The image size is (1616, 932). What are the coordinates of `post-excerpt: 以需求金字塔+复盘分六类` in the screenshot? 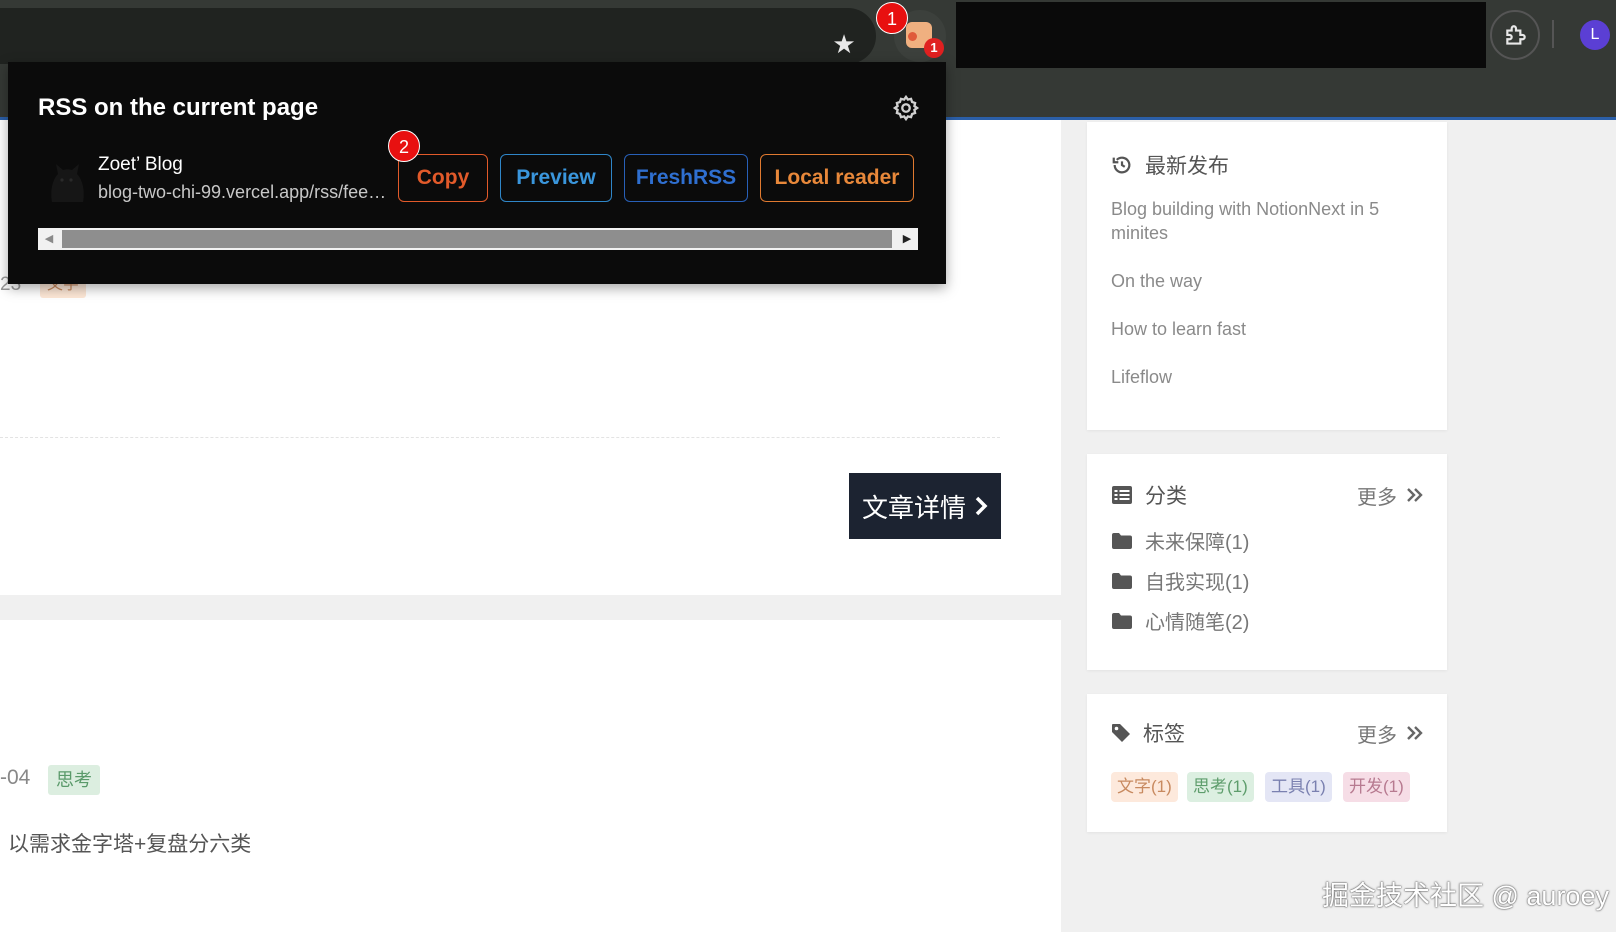 It's located at (130, 844).